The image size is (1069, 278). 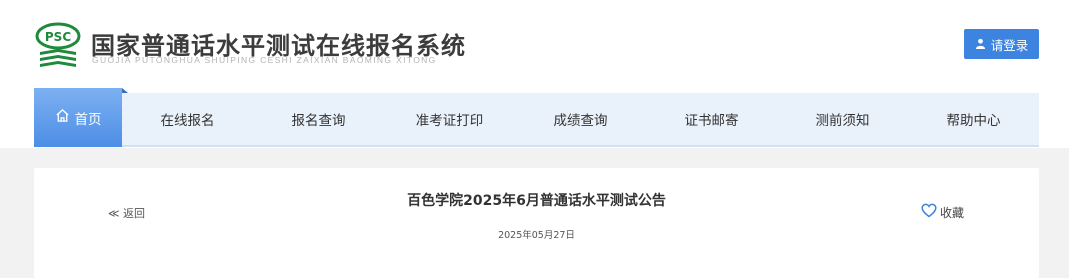 What do you see at coordinates (580, 119) in the screenshot?
I see `nav-item-score-query: 成绩查询` at bounding box center [580, 119].